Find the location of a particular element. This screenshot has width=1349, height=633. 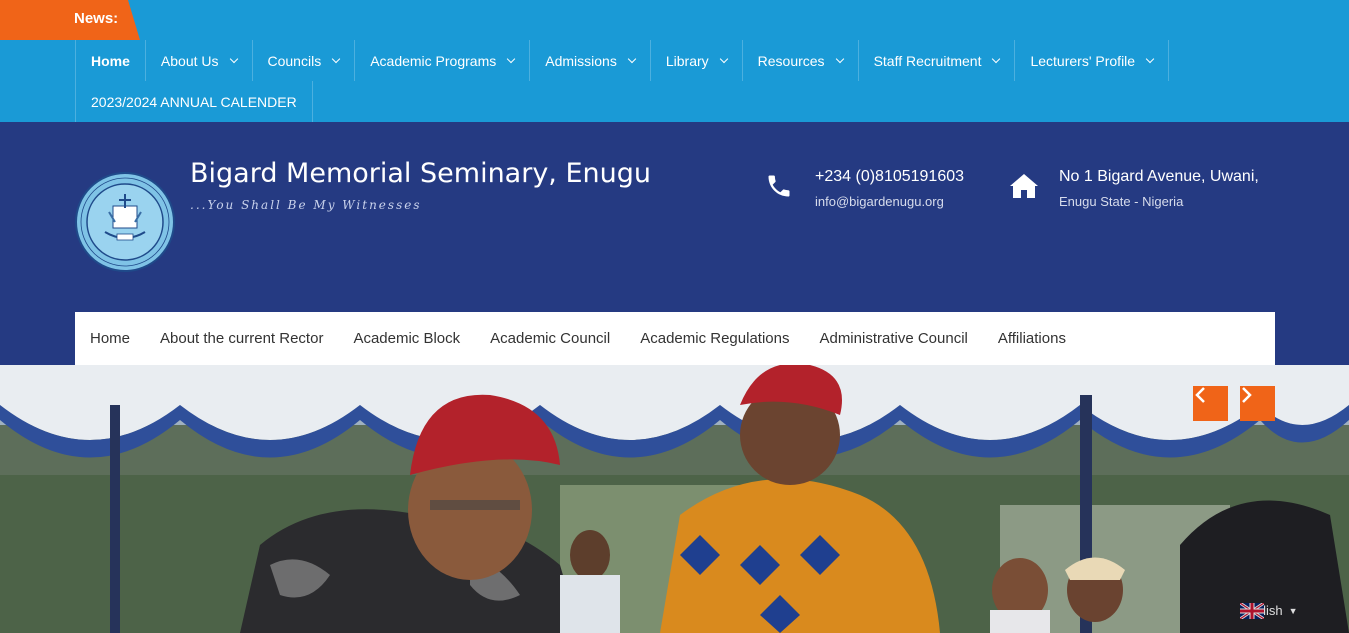

nav-library: Library is located at coordinates (695, 60).